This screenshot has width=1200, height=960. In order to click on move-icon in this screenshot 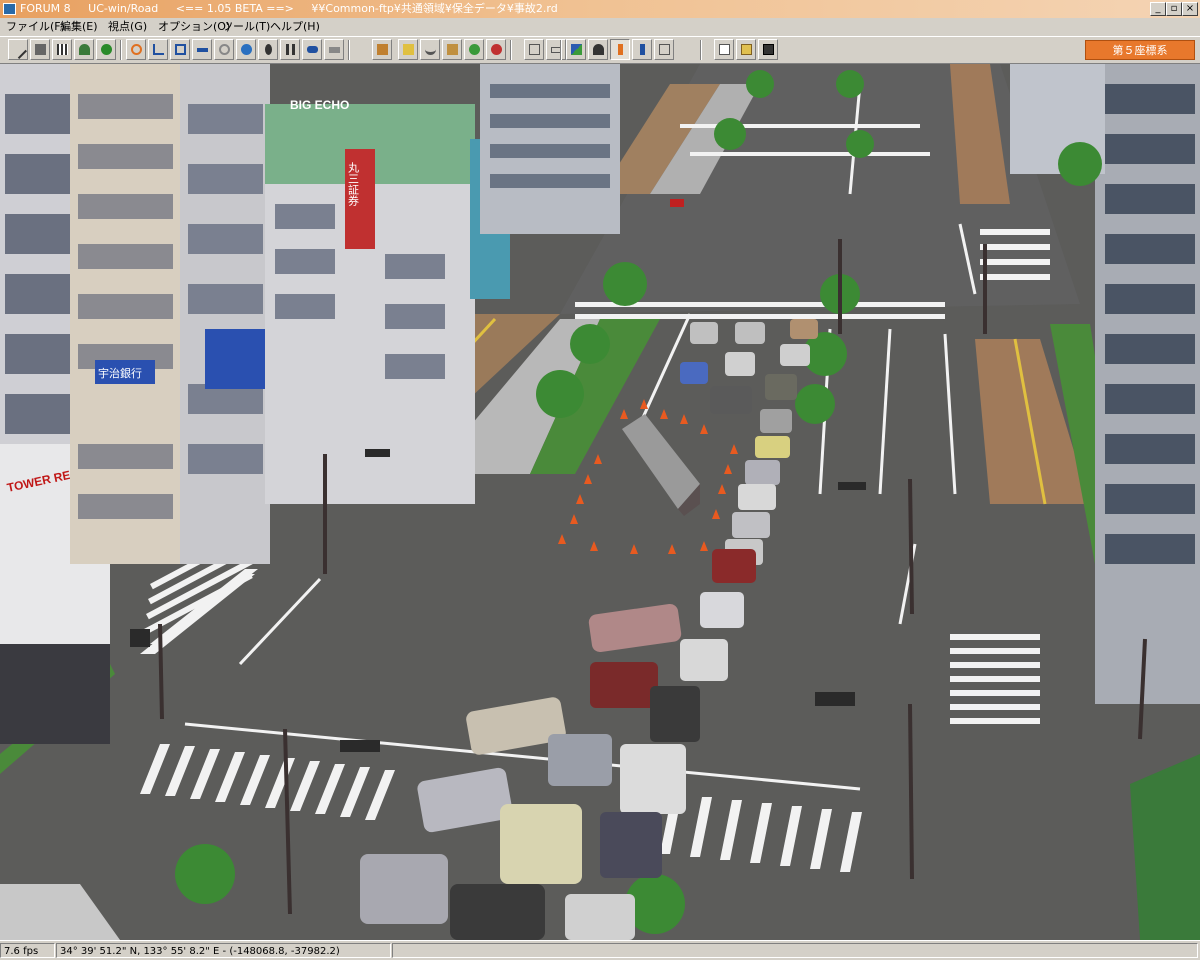, I will do `click(136, 49)`.